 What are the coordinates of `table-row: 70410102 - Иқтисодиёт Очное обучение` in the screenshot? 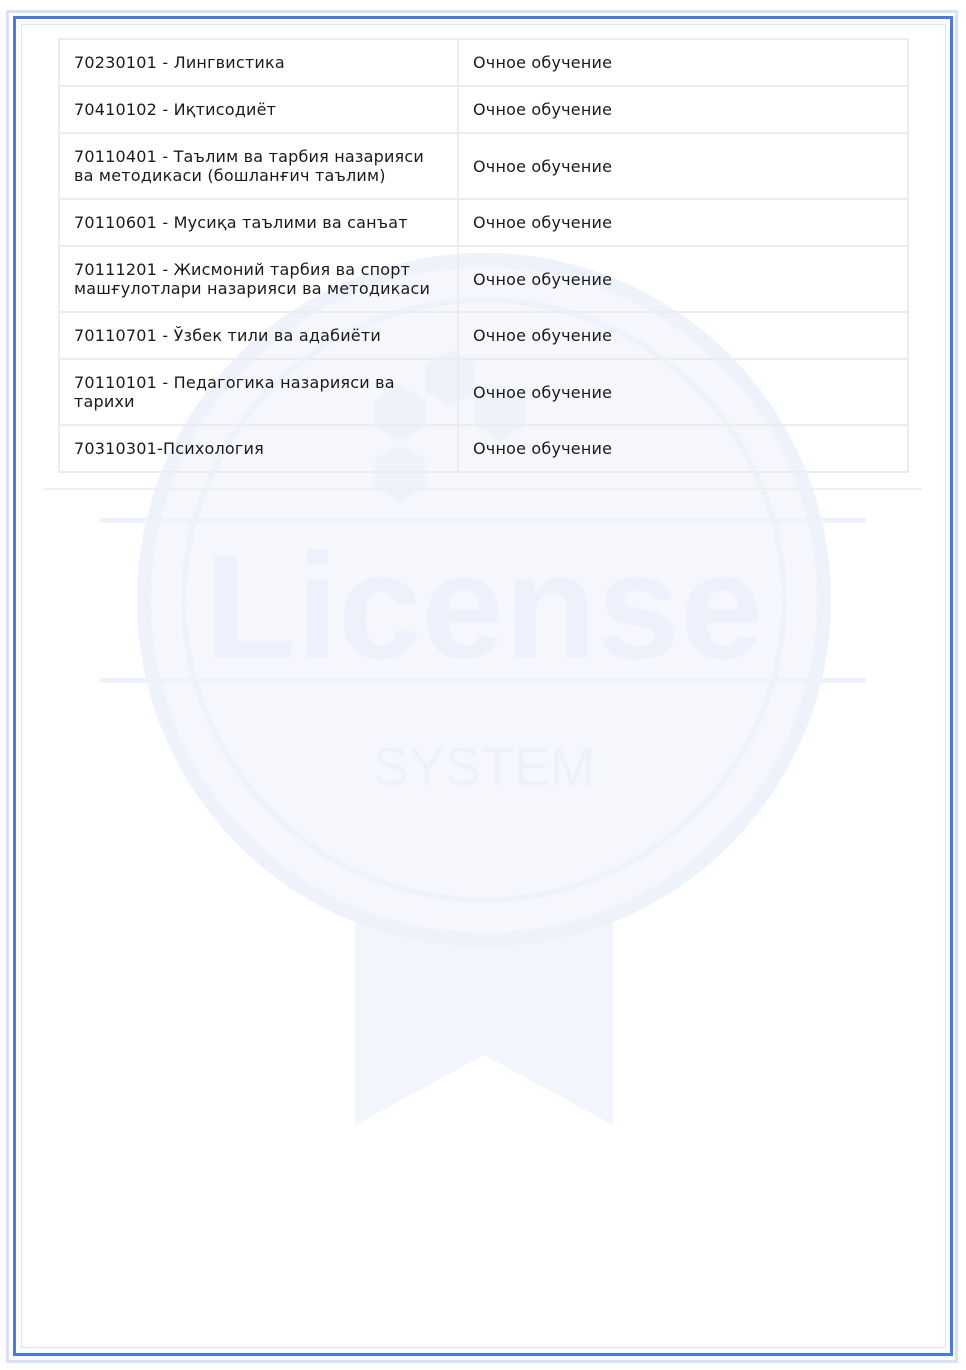 It's located at (483, 109).